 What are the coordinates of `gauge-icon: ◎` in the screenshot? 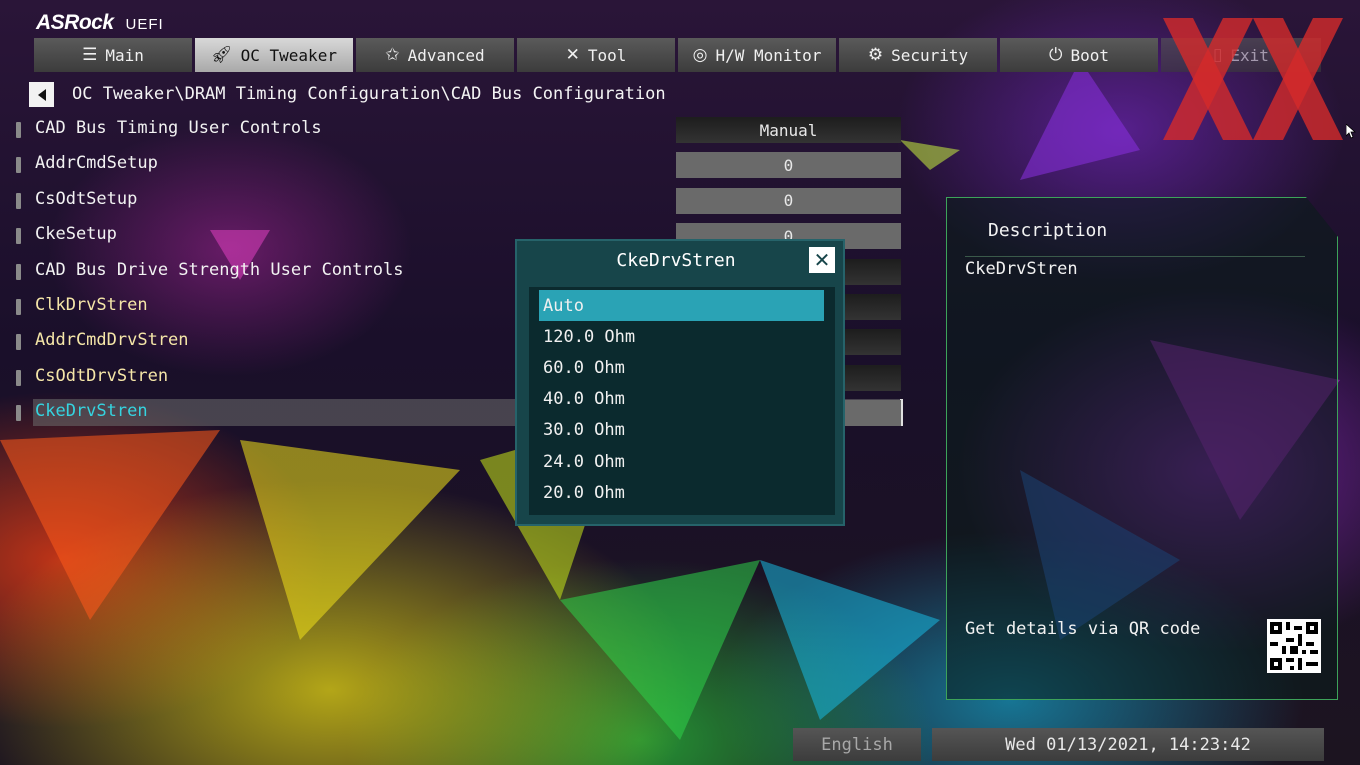 It's located at (700, 55).